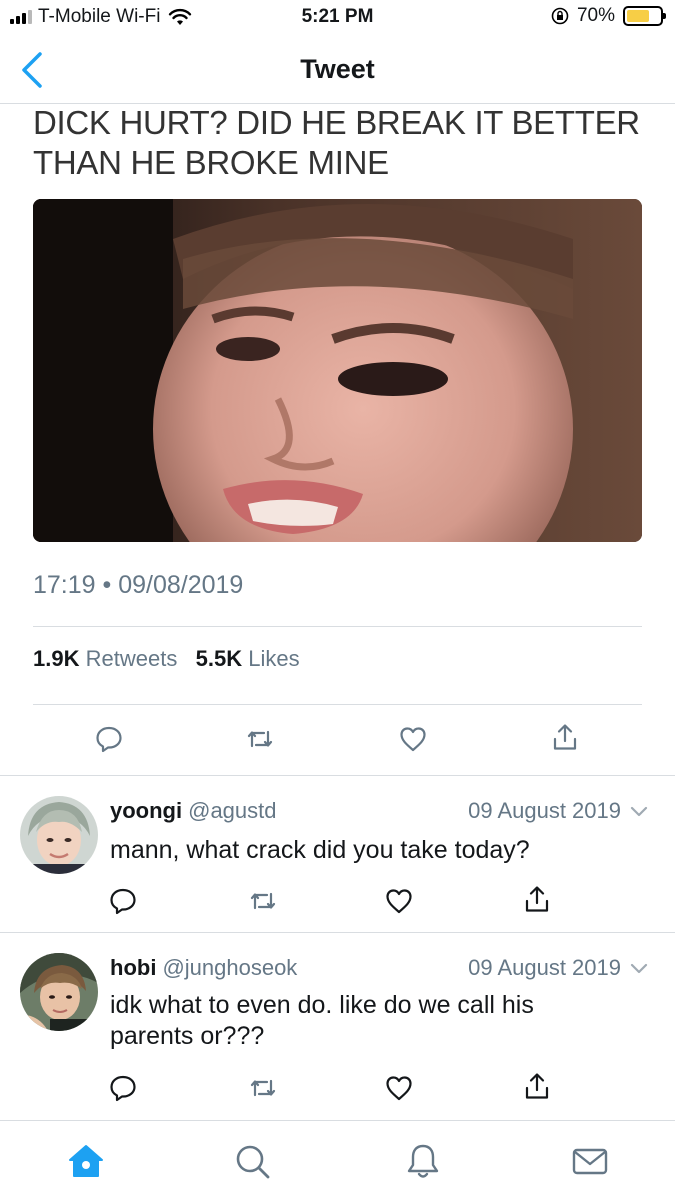 The image size is (675, 1200). I want to click on retweet-count: 1.9K, so click(56, 658).